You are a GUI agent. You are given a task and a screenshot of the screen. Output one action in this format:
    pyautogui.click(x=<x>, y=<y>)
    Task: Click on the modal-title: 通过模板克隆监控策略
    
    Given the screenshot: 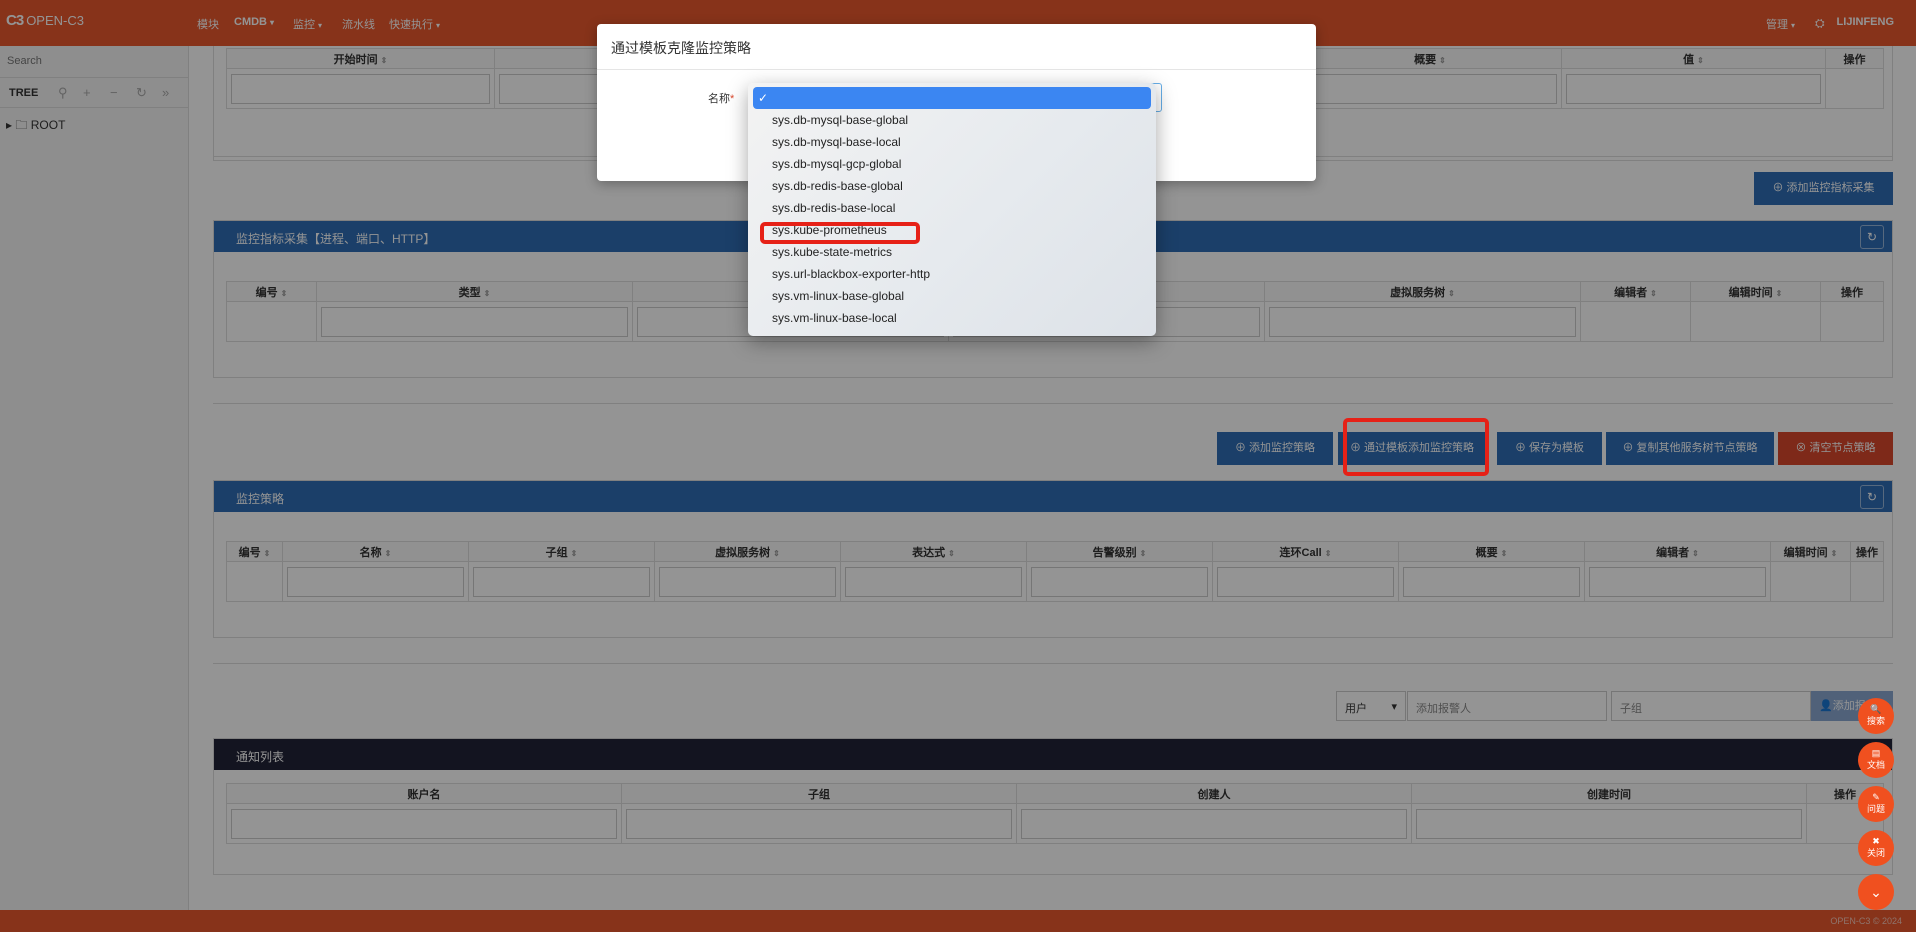 What is the action you would take?
    pyautogui.click(x=956, y=47)
    